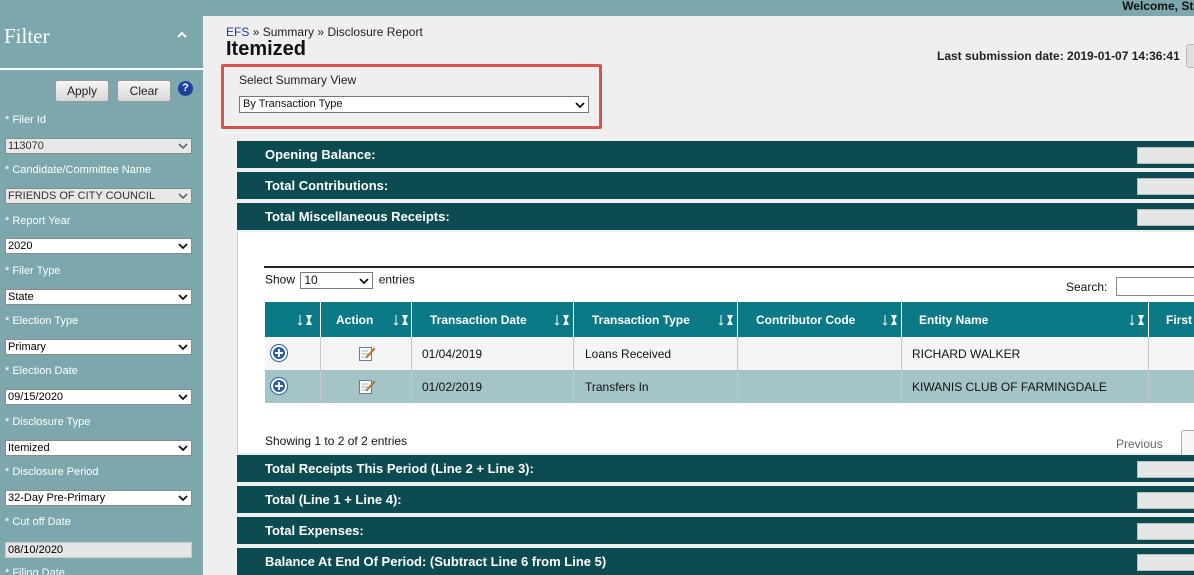 This screenshot has height=575, width=1194. I want to click on election-type-select: Primary, so click(98, 347).